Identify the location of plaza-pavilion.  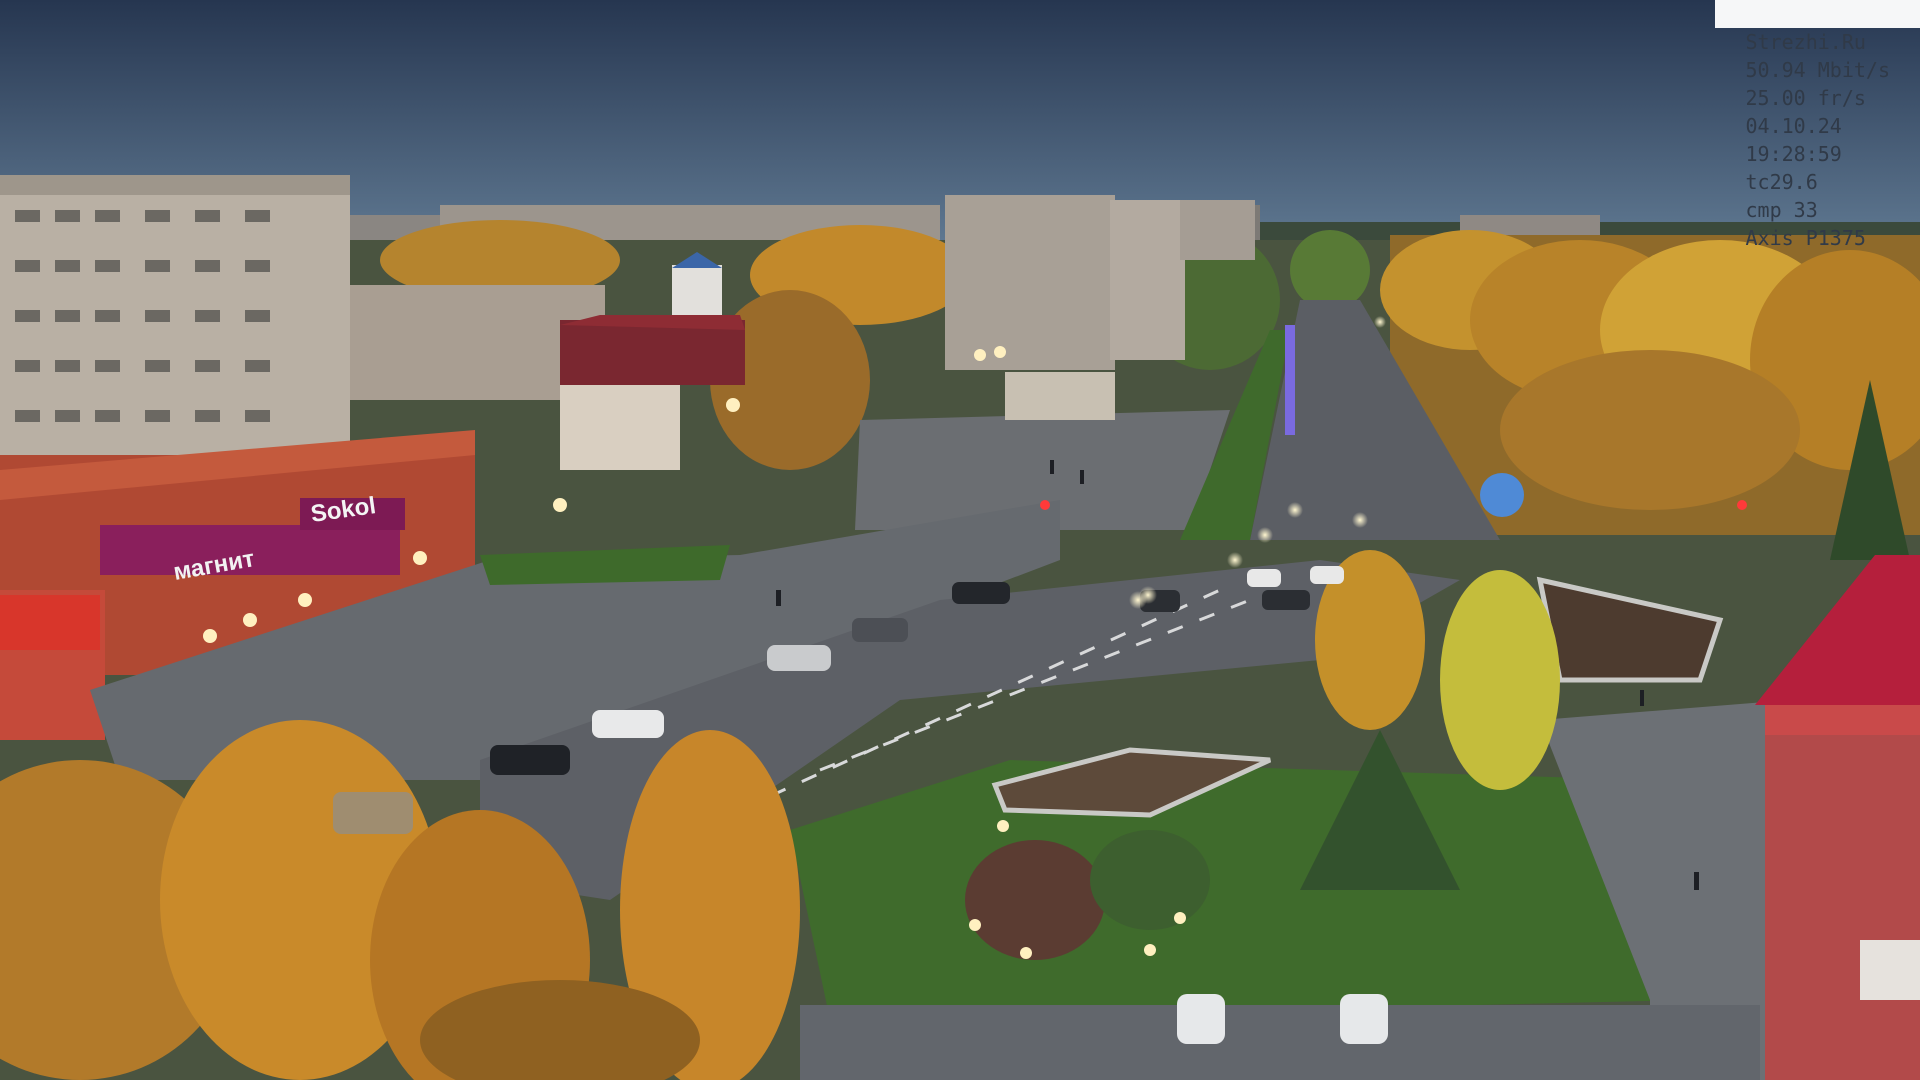
(1060, 396).